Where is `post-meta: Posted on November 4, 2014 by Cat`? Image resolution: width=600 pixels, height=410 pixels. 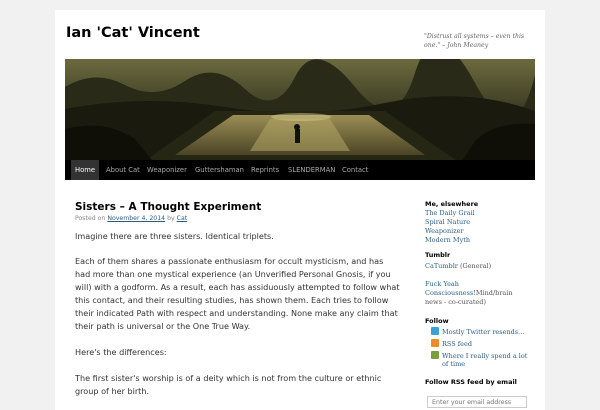
post-meta: Posted on November 4, 2014 by Cat is located at coordinates (131, 218).